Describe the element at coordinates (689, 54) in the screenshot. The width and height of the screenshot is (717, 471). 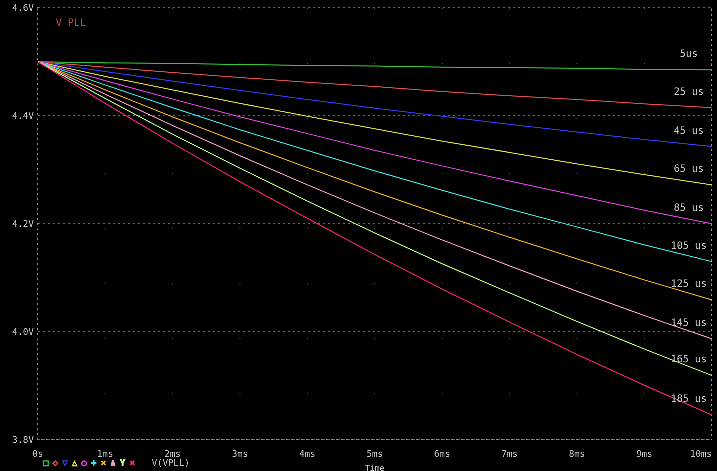
I see `series-label: 5us` at that location.